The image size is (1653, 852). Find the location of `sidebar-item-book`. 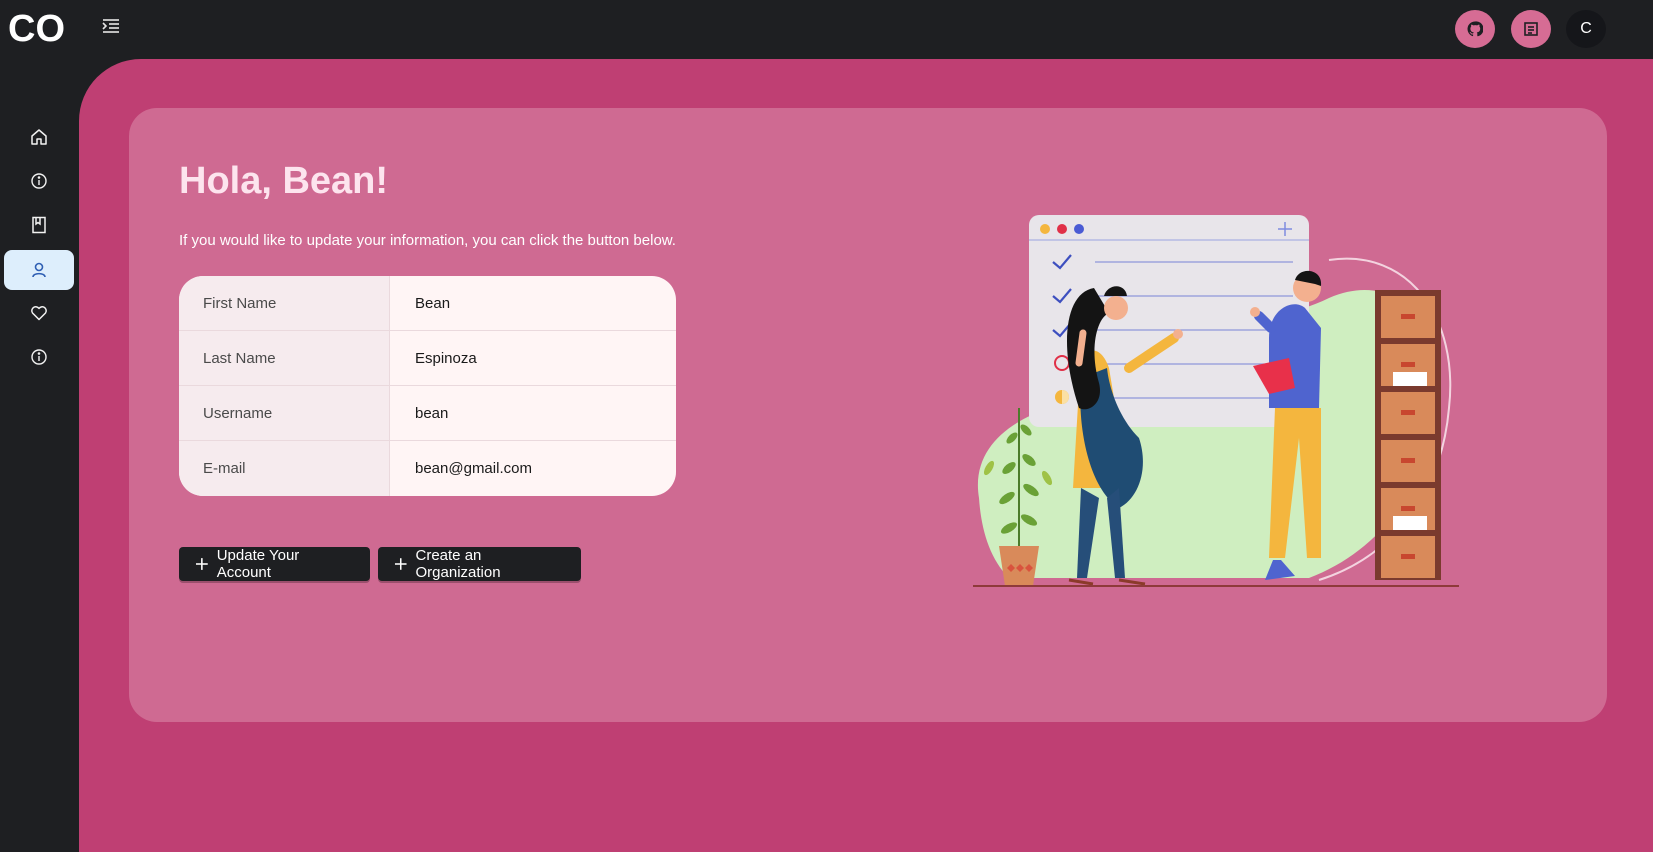

sidebar-item-book is located at coordinates (39, 225).